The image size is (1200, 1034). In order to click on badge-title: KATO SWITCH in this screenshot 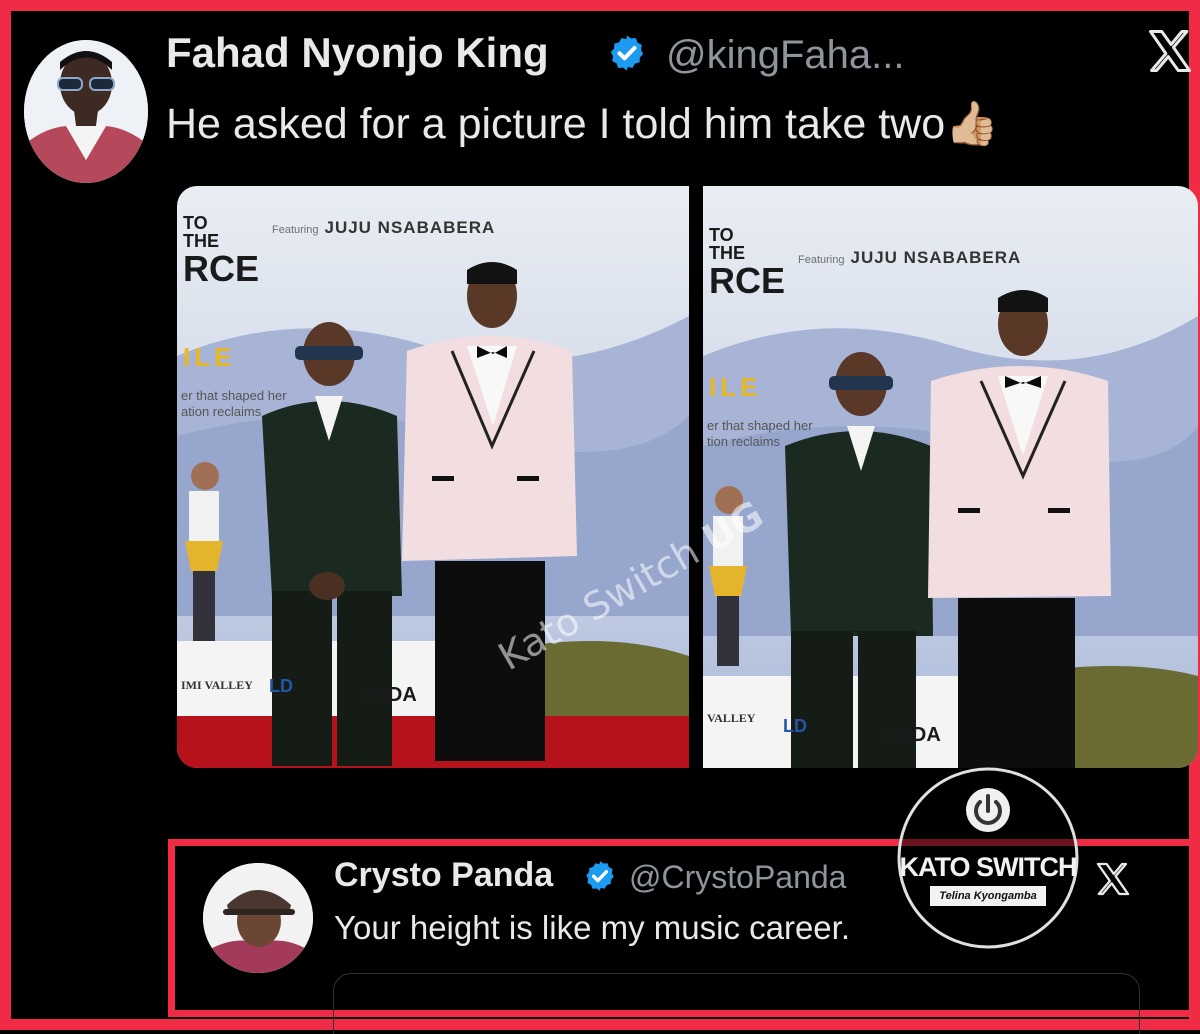, I will do `click(988, 867)`.